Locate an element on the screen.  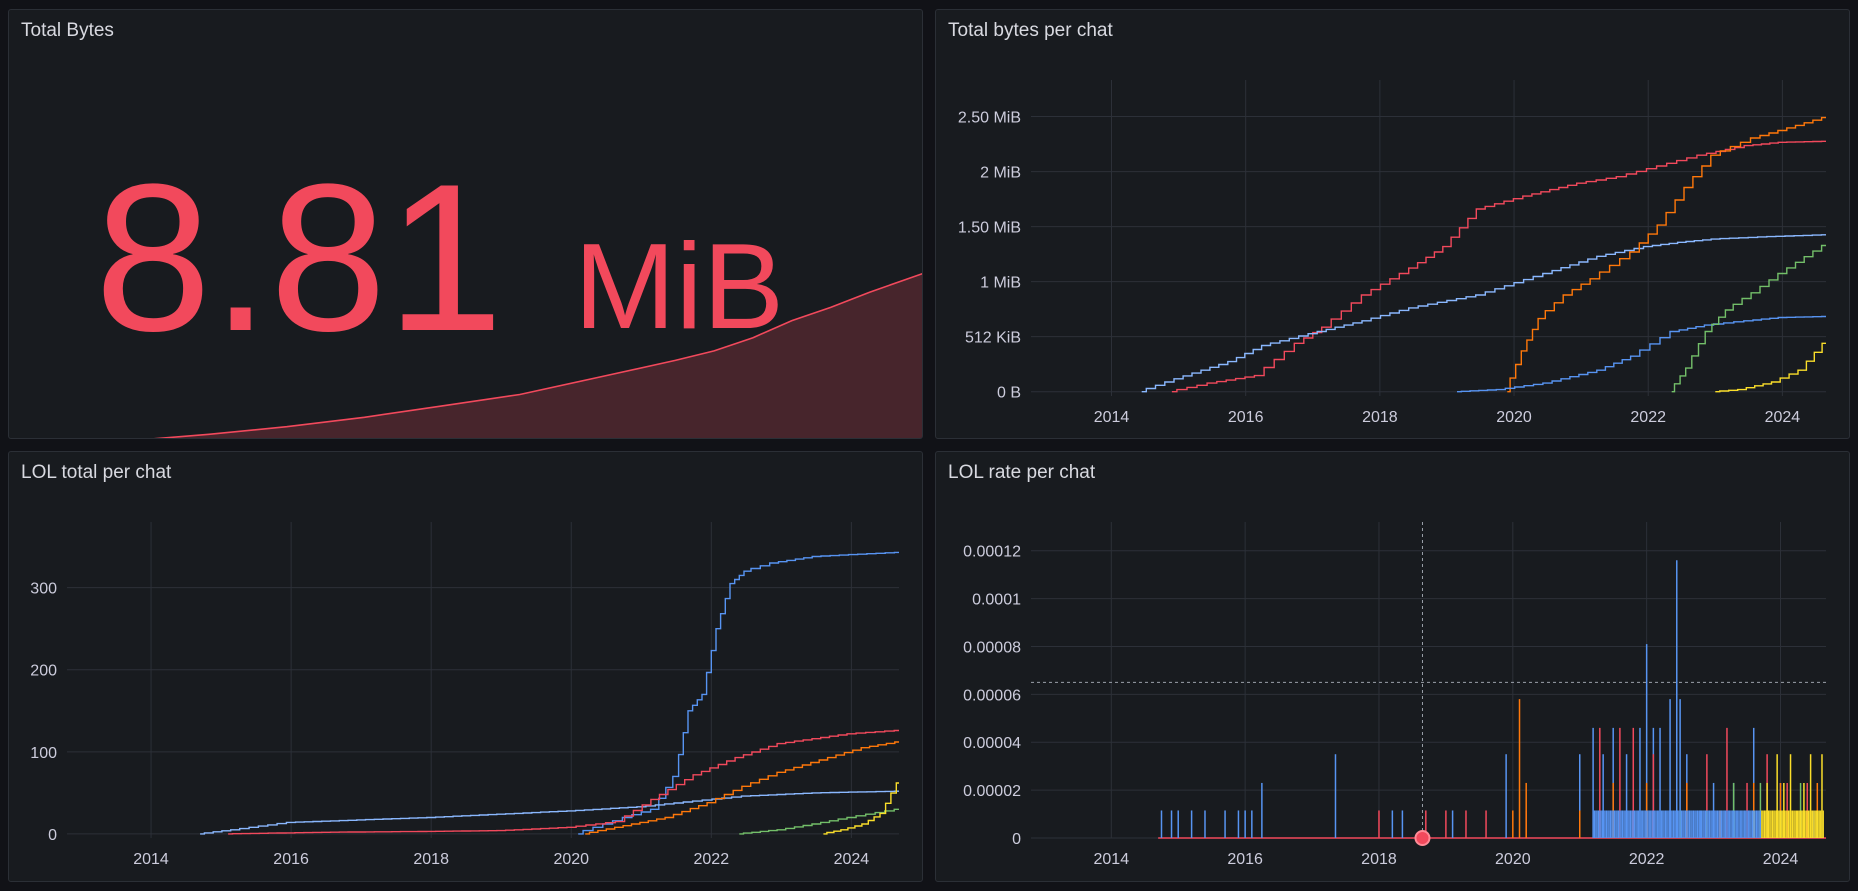
y-tick-label: 300 is located at coordinates (43, 589).